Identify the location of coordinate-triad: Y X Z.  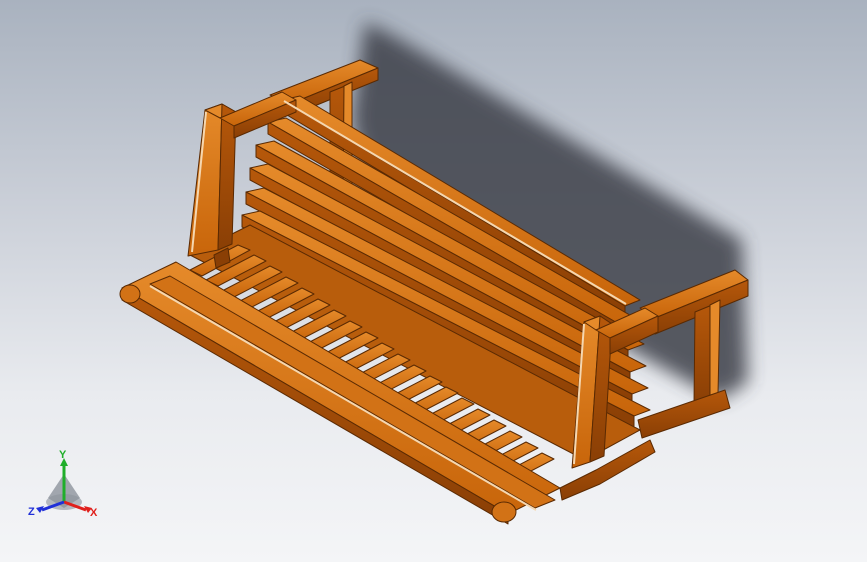
(66, 486).